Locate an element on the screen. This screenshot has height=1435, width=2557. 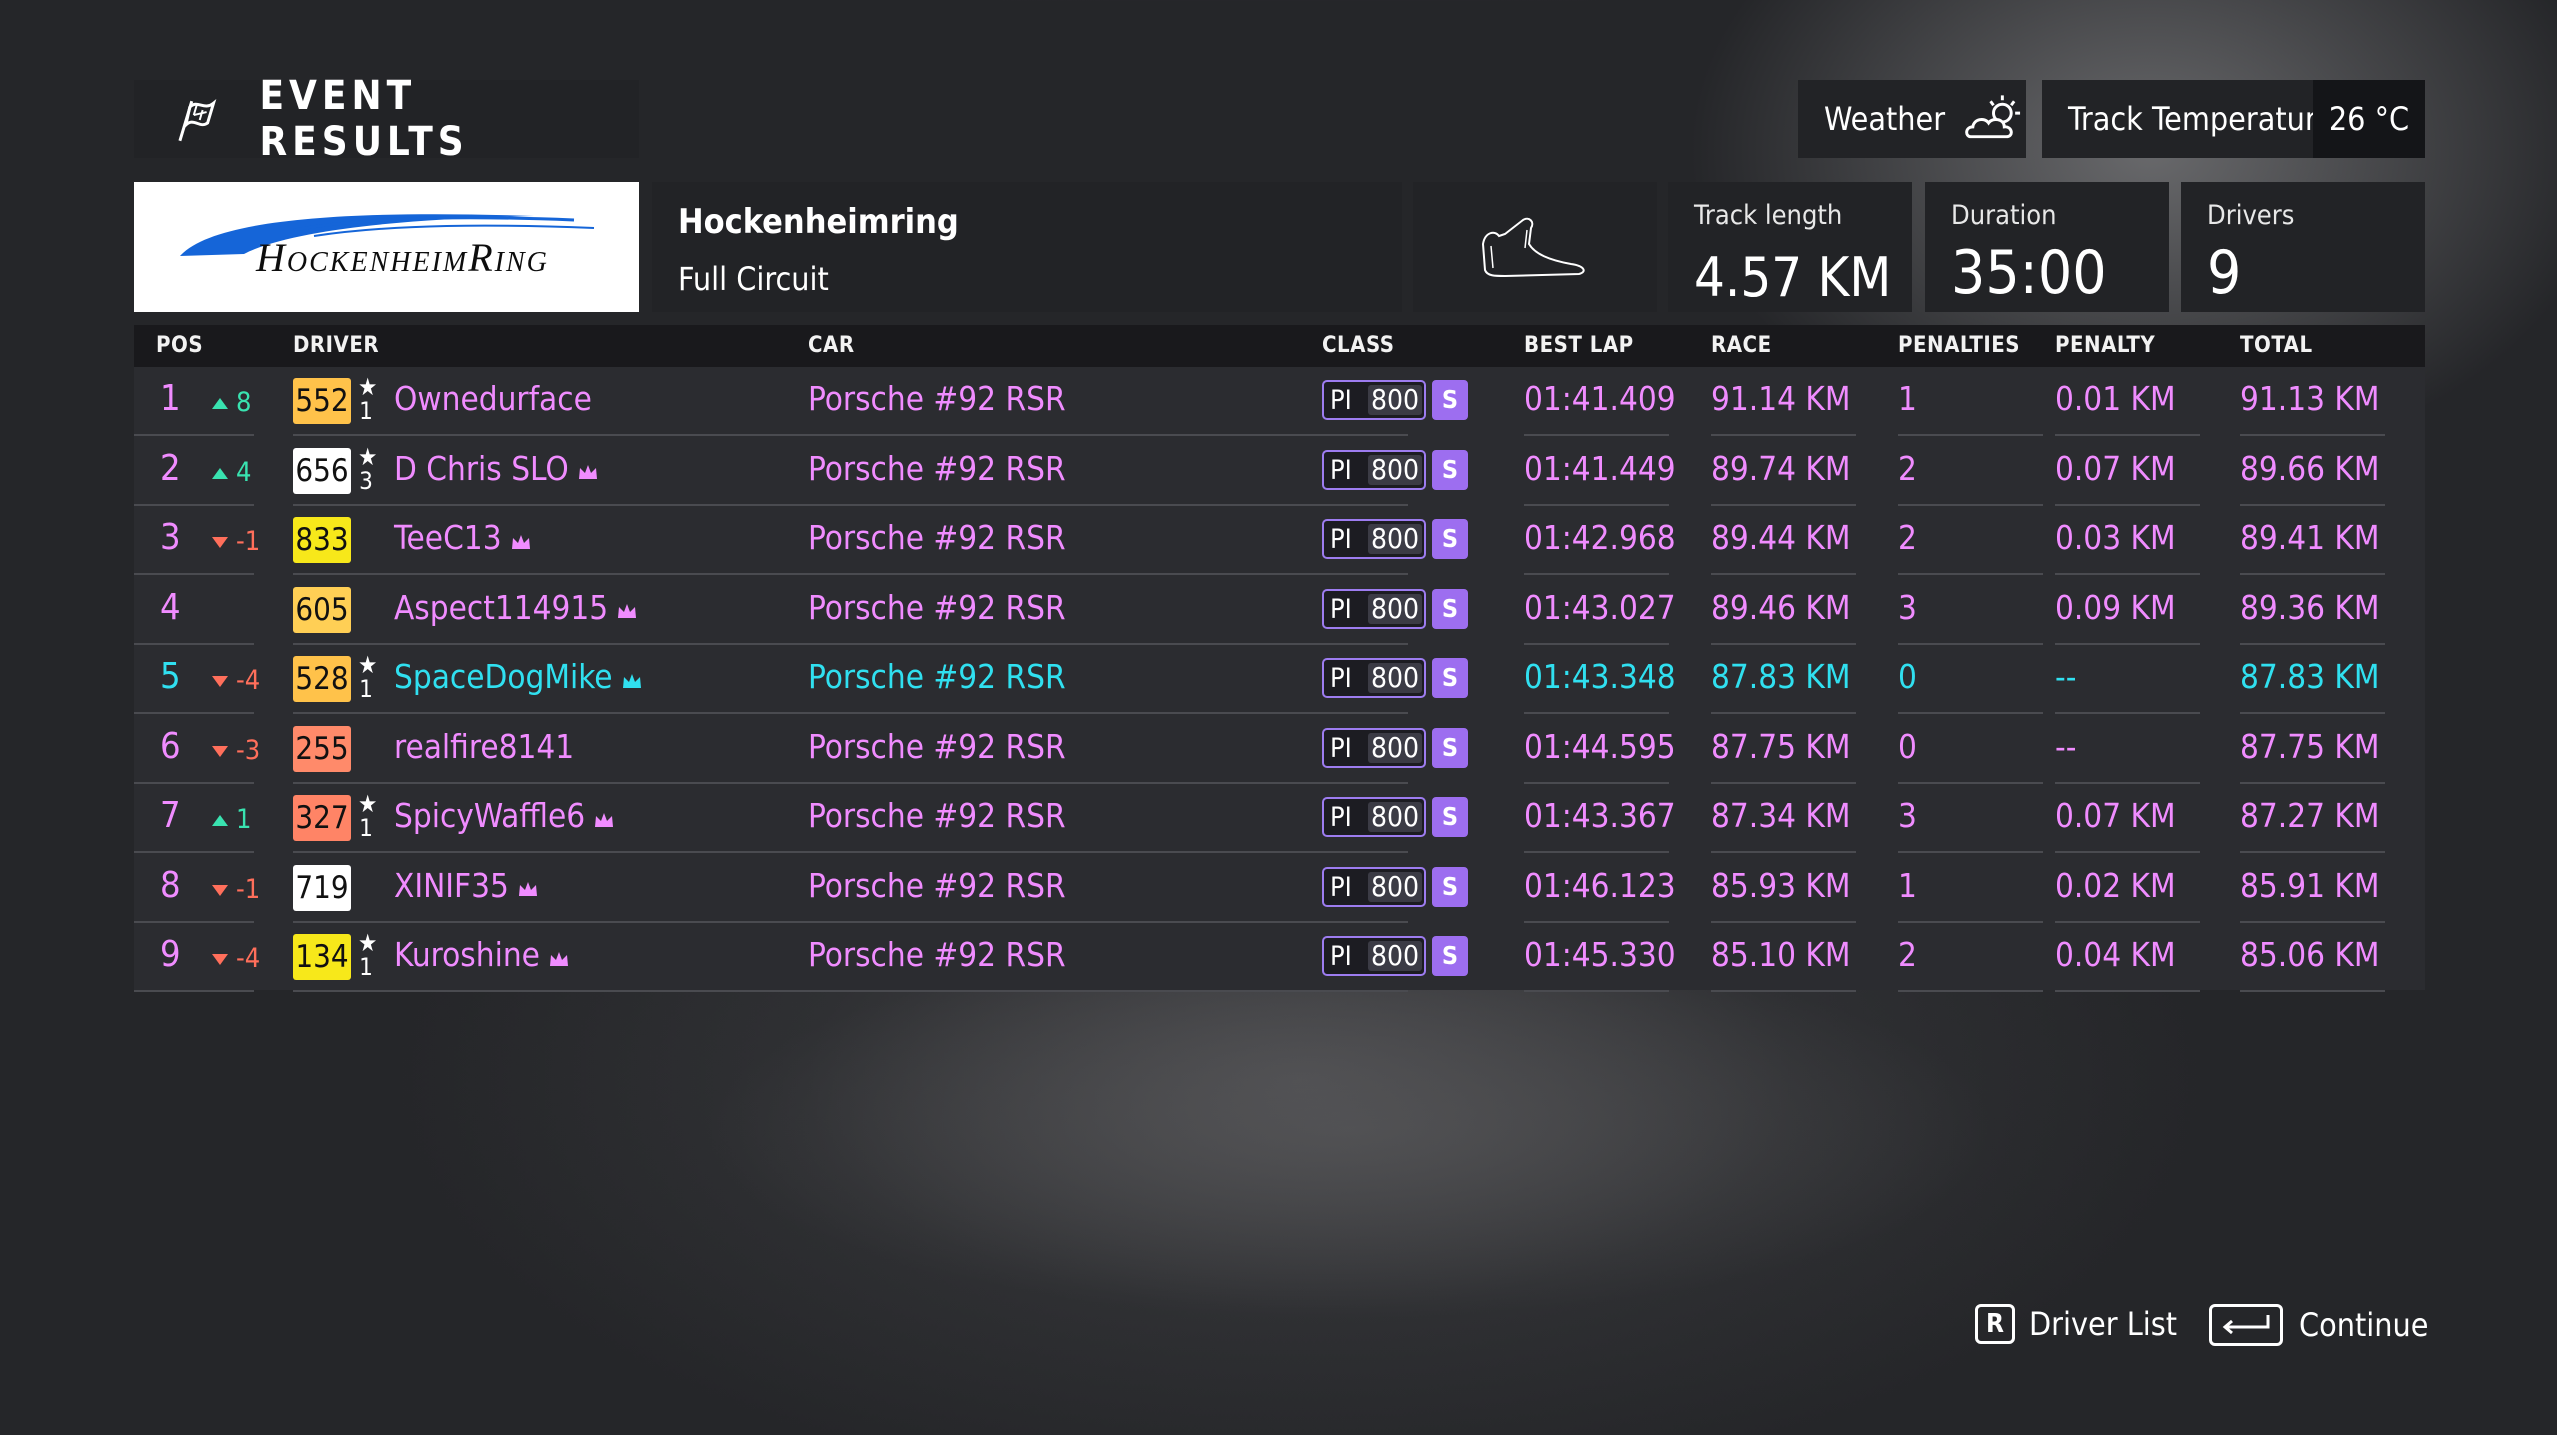
driver-list-label: Driver List is located at coordinates (2103, 1324).